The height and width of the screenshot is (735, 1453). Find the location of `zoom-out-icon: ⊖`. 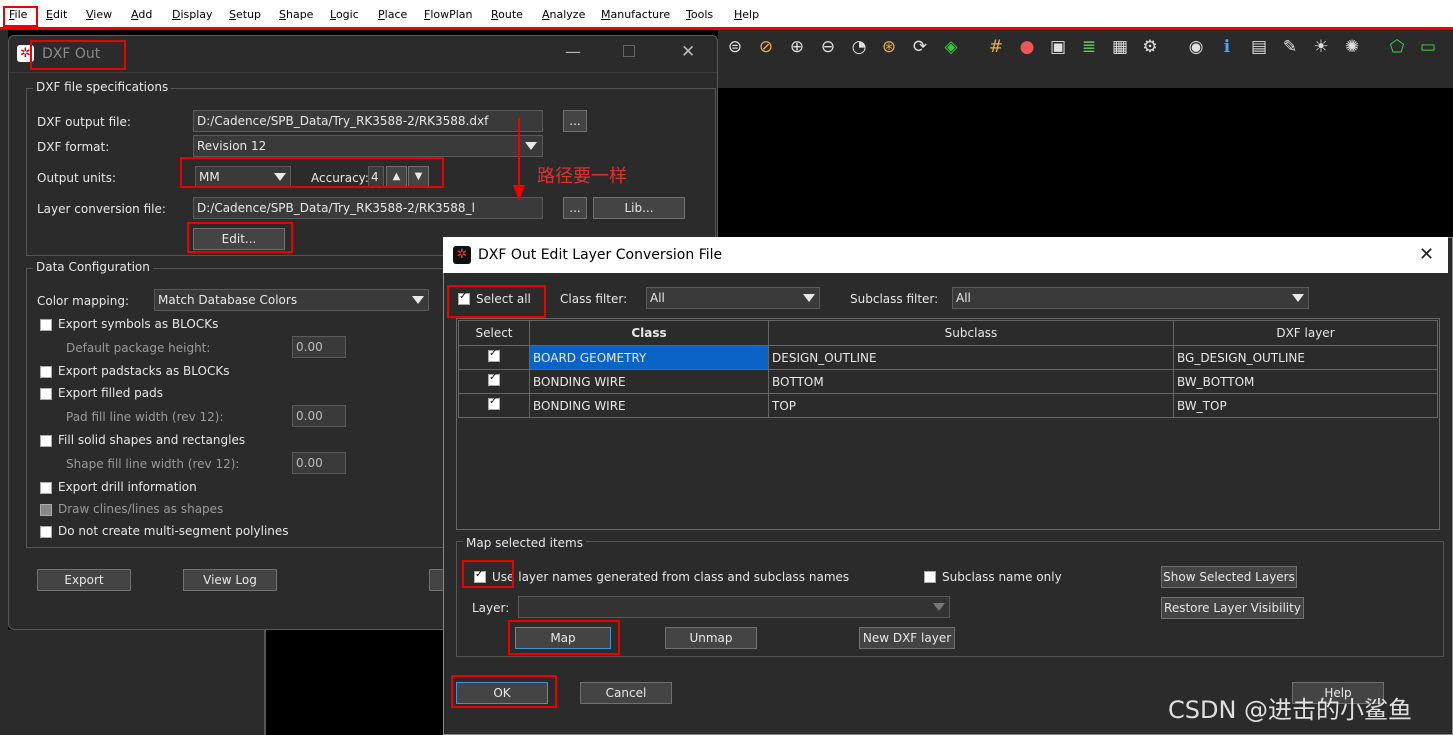

zoom-out-icon: ⊖ is located at coordinates (828, 47).